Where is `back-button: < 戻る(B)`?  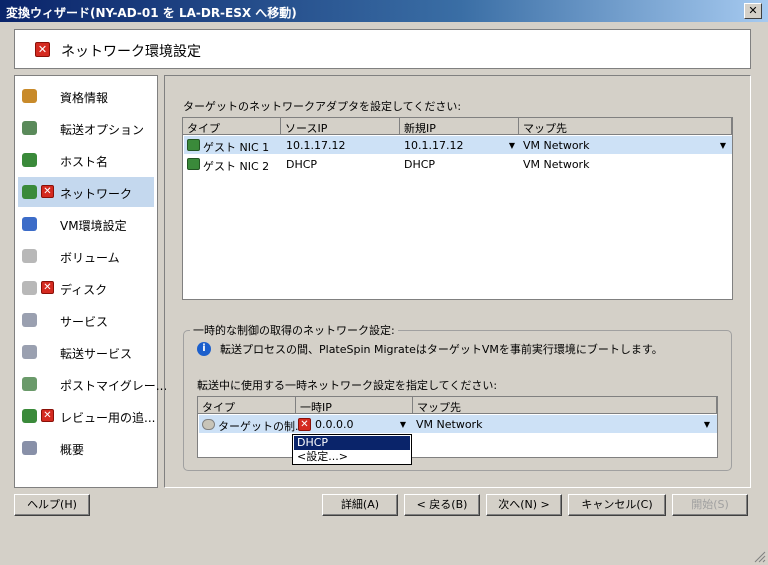 back-button: < 戻る(B) is located at coordinates (442, 505).